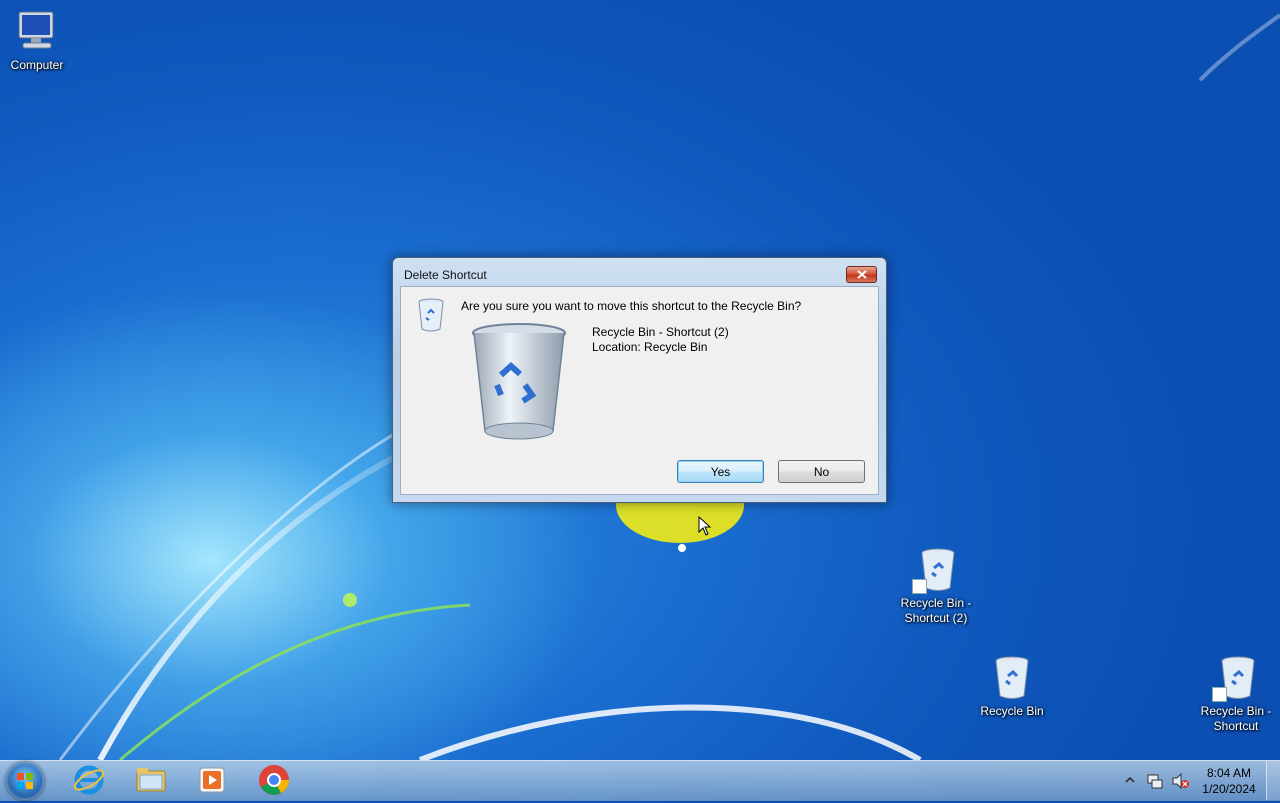  Describe the element at coordinates (640, 780) in the screenshot. I see `taskbar` at that location.